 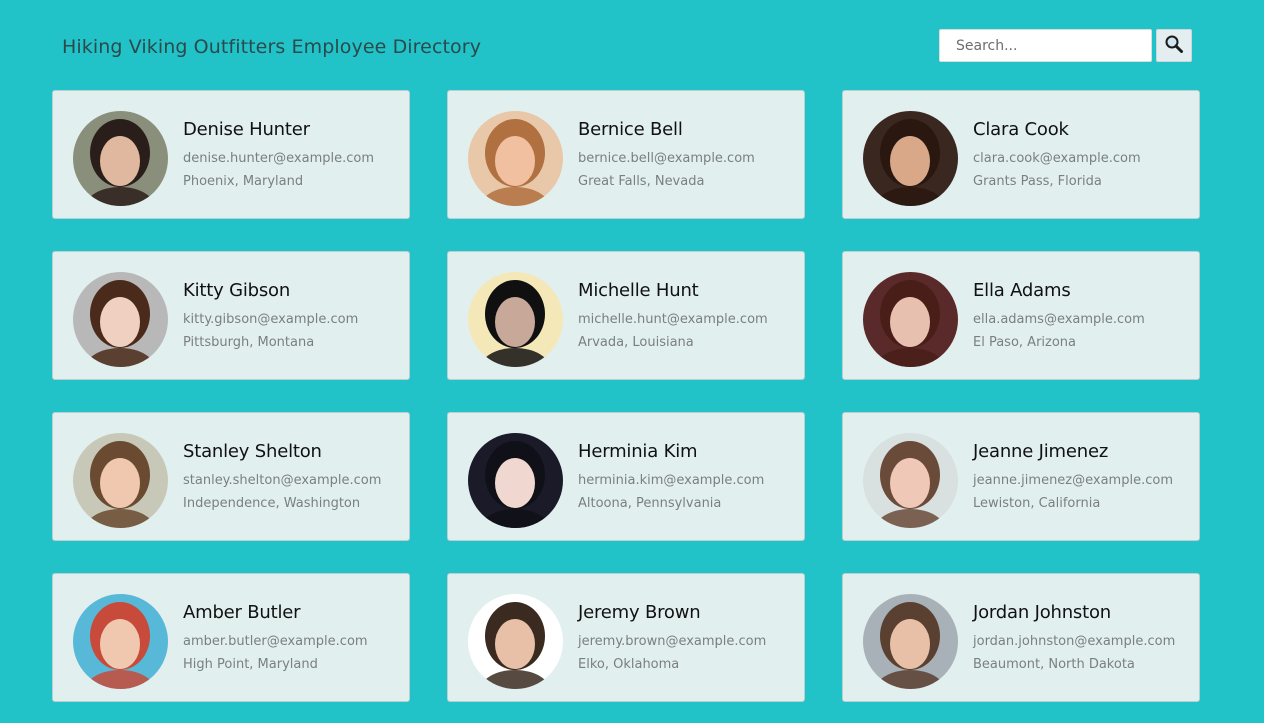 I want to click on employee-email: kitty.gibson@example.com, so click(x=271, y=319).